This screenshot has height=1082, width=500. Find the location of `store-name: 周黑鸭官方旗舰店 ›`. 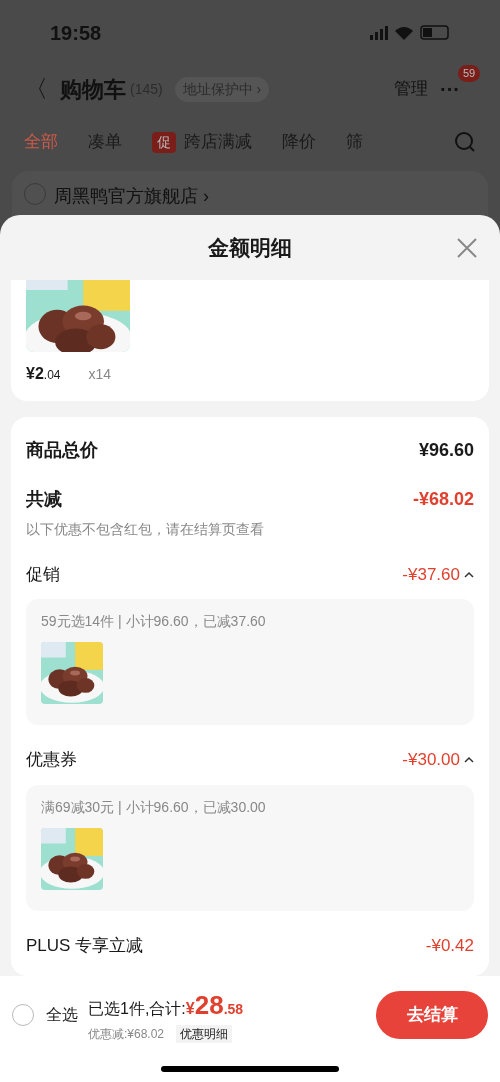

store-name: 周黑鸭官方旗舰店 › is located at coordinates (131, 196).